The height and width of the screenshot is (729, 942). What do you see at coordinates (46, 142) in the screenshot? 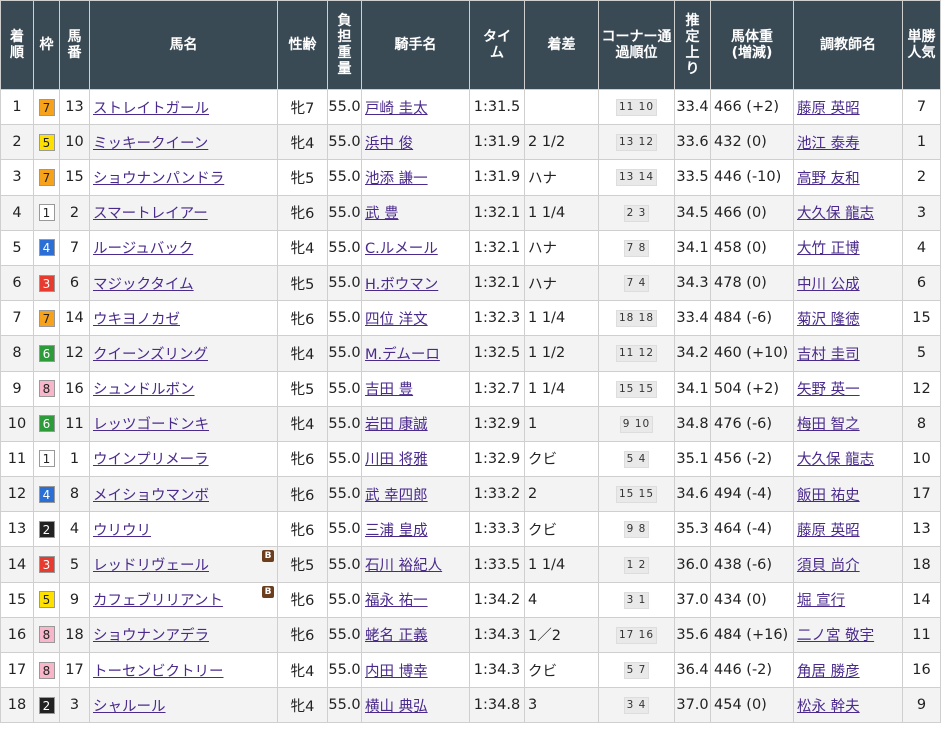
I see `waku-badge: 5` at bounding box center [46, 142].